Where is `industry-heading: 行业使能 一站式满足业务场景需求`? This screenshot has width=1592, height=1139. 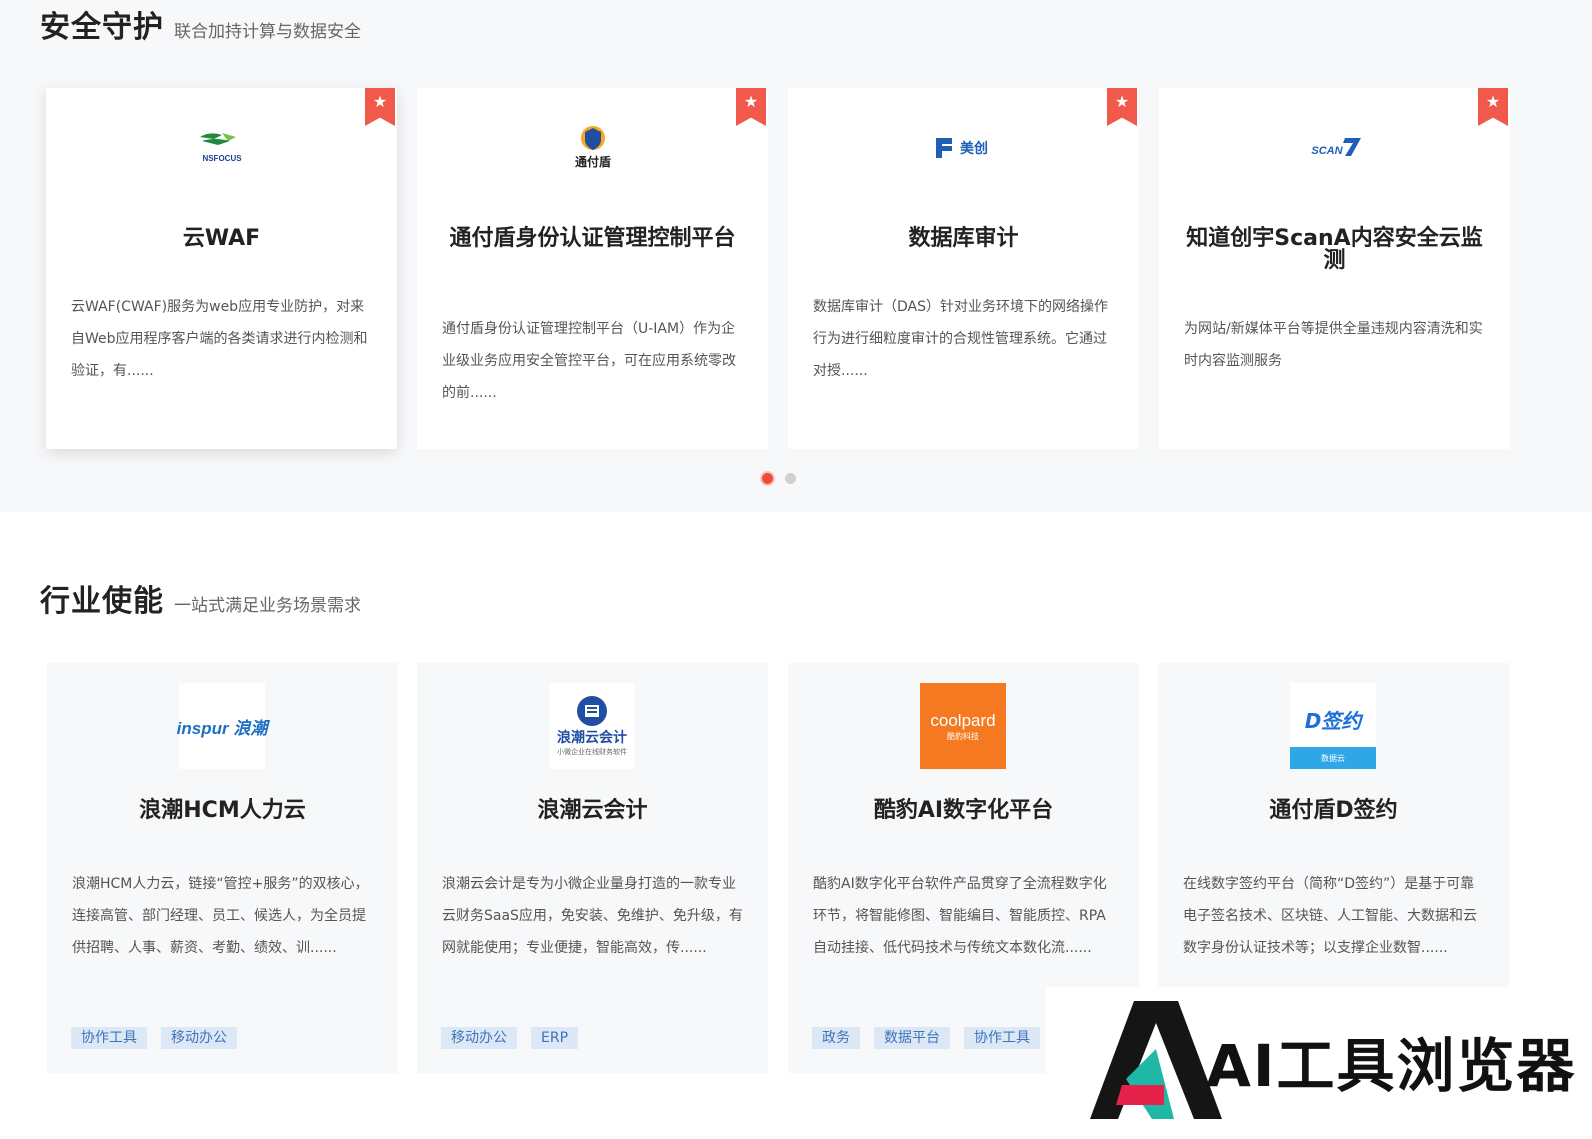 industry-heading: 行业使能 一站式满足业务场景需求 is located at coordinates (200, 598).